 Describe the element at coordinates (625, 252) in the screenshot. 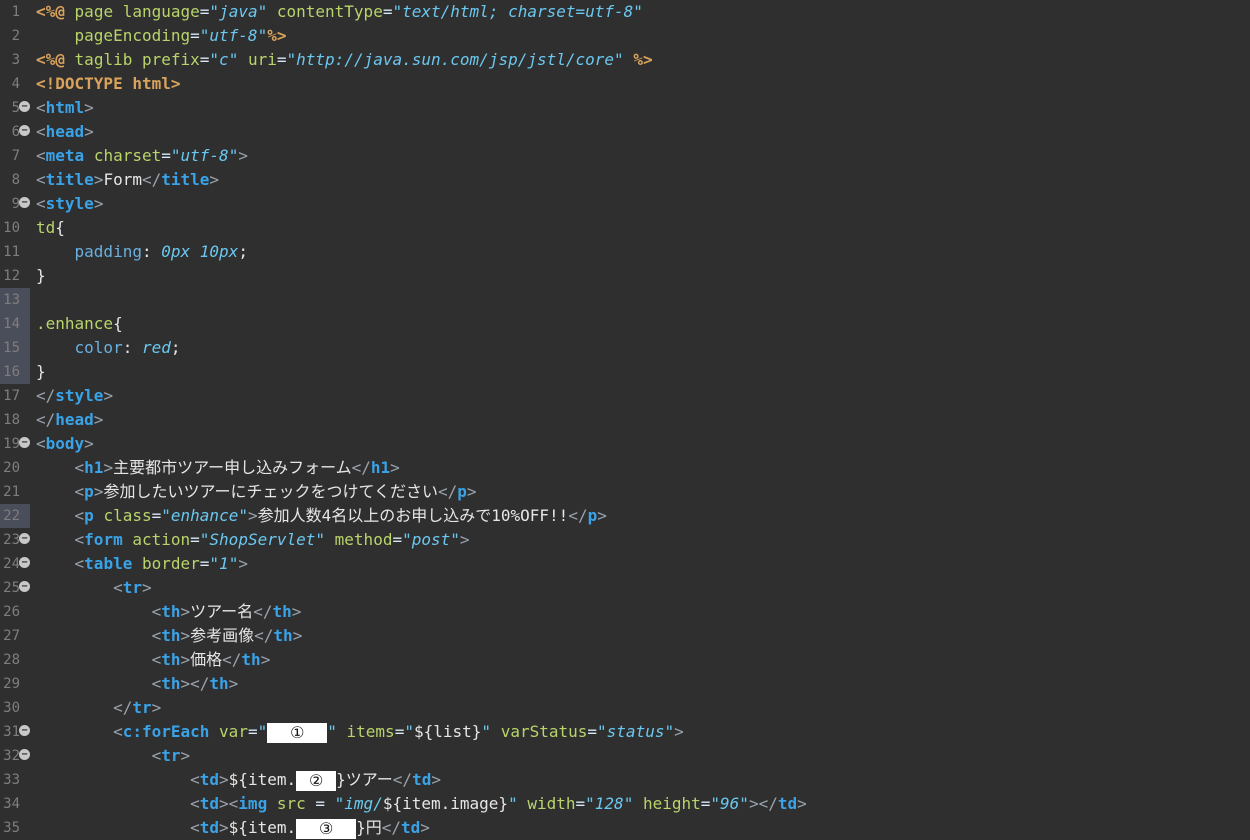

I see `code-line: 11 padding: 0px 10px;` at that location.